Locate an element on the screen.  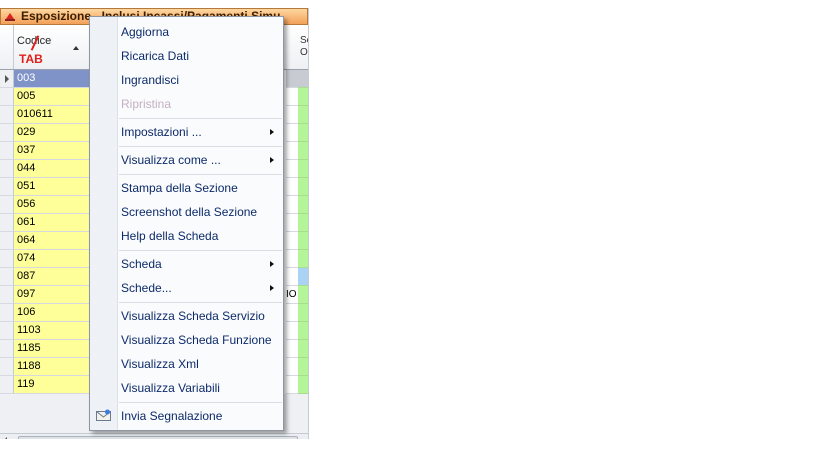
scrollbar-thumb is located at coordinates (158, 437).